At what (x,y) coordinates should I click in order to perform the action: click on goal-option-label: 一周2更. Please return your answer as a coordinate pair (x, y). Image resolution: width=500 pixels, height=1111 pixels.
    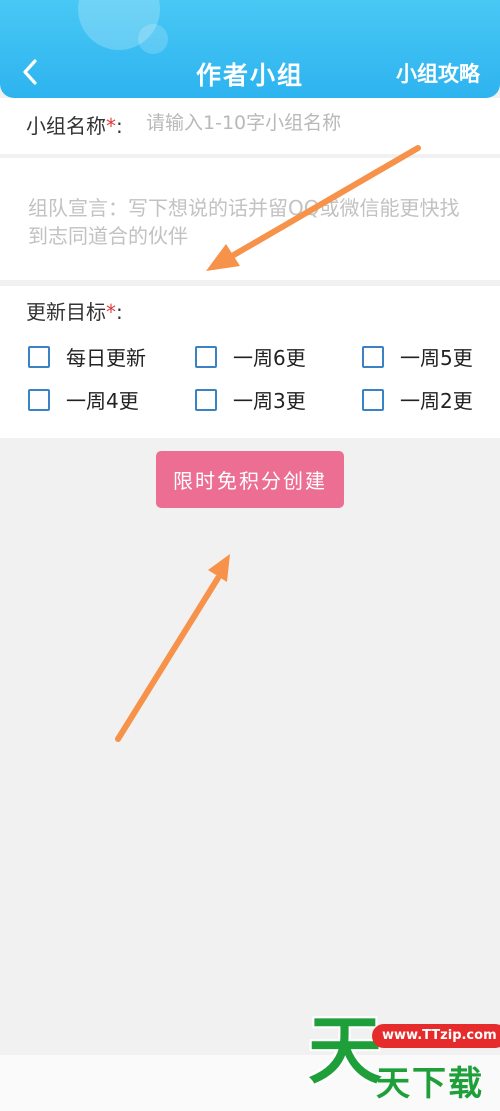
    Looking at the image, I should click on (436, 401).